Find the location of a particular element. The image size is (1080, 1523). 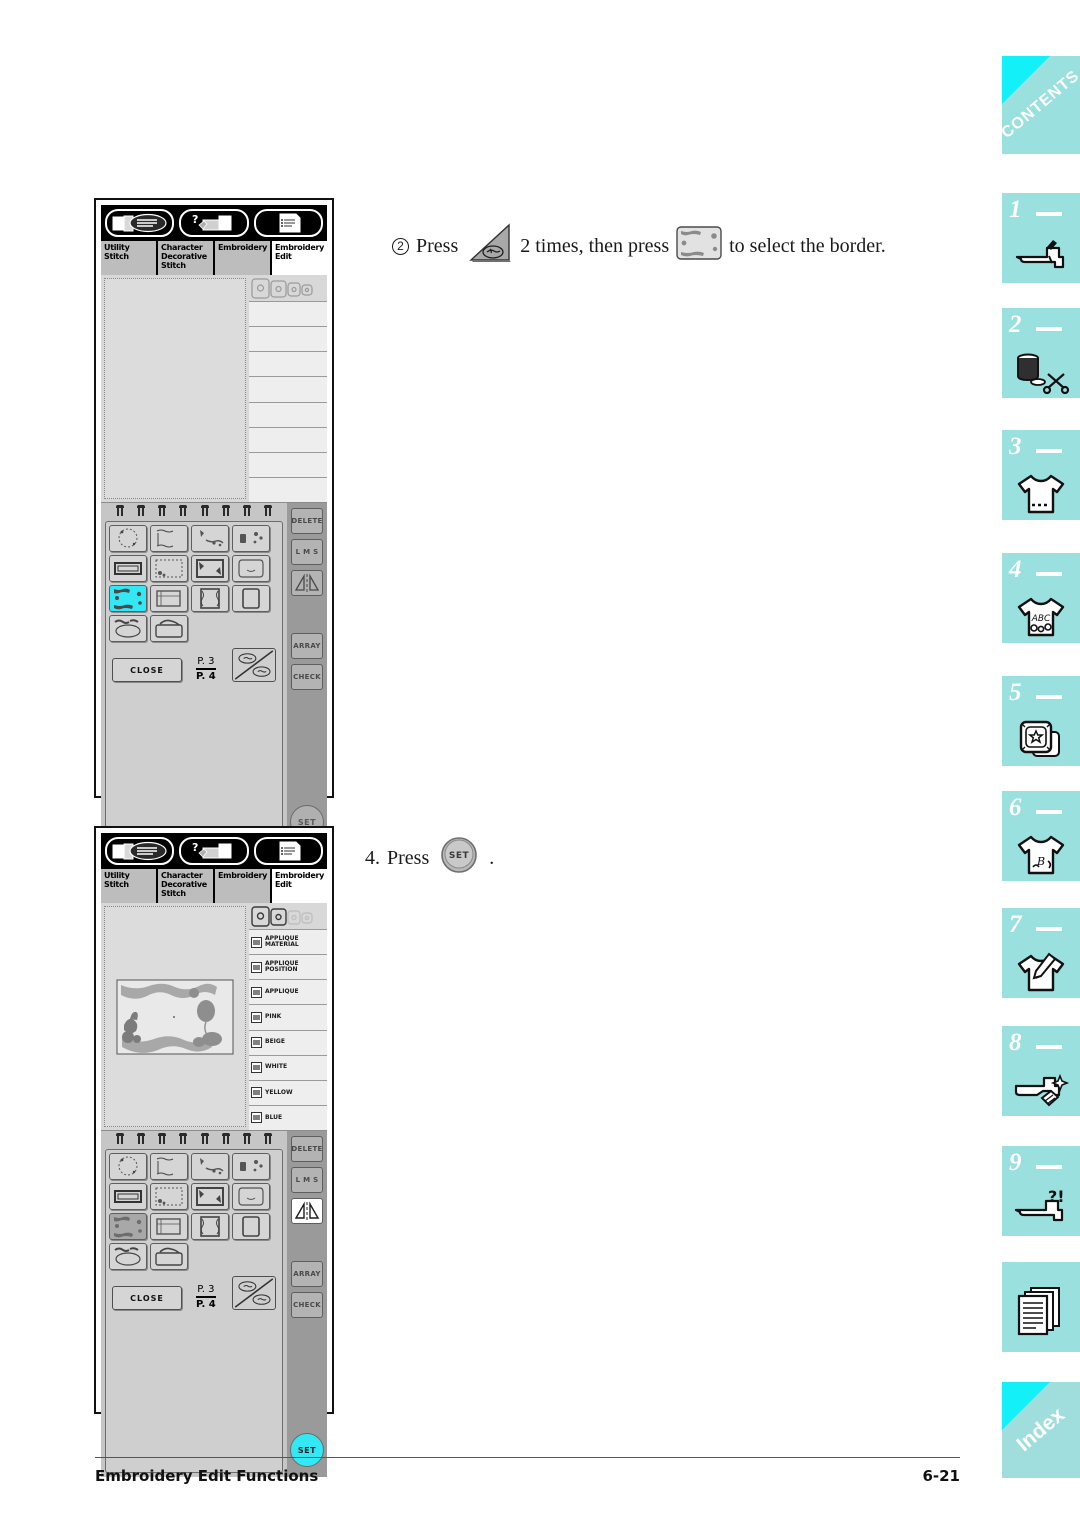

border-pattern-grid is located at coordinates (194, 1211).